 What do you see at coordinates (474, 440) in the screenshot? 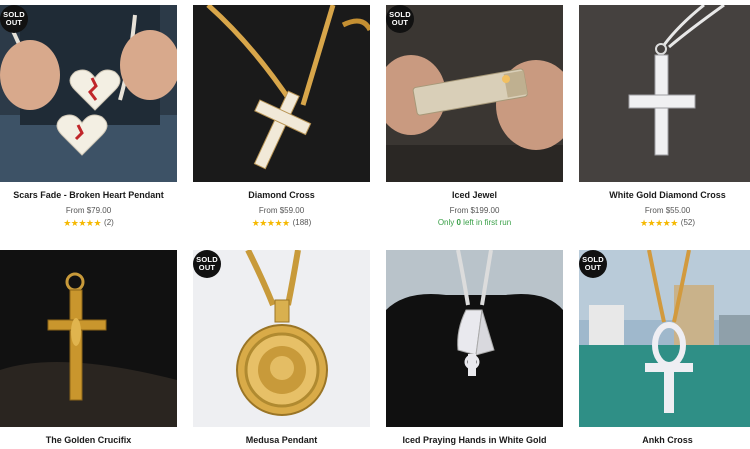
I see `product-title: Iced Praying Hands in White Gold` at bounding box center [474, 440].